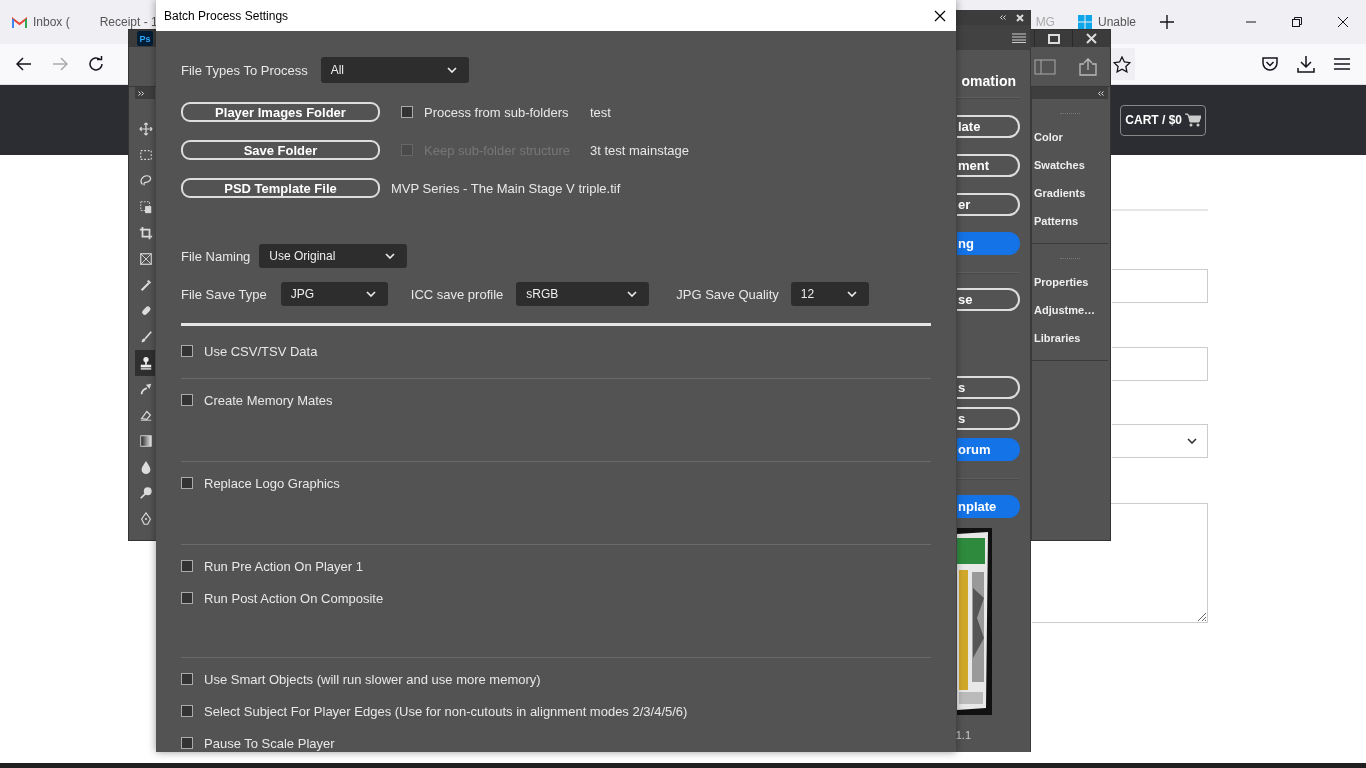  What do you see at coordinates (394, 70) in the screenshot?
I see `file-types-dropdown: All` at bounding box center [394, 70].